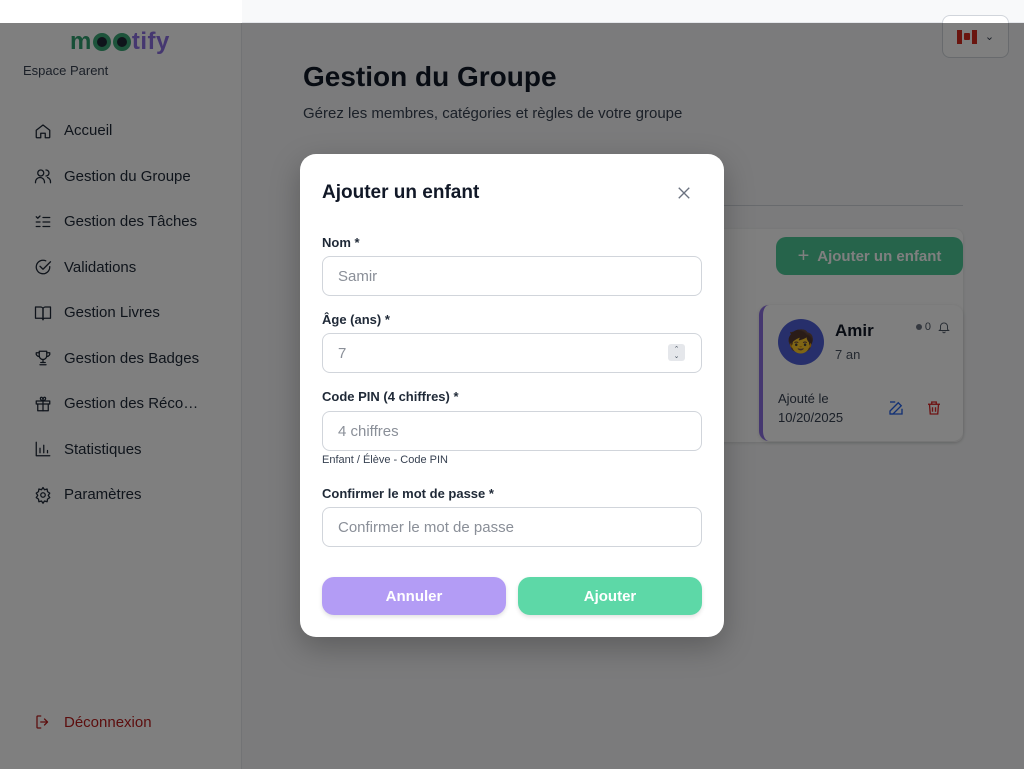 The height and width of the screenshot is (769, 1024). What do you see at coordinates (676, 356) in the screenshot?
I see `chevron-down-icon: ⌄` at bounding box center [676, 356].